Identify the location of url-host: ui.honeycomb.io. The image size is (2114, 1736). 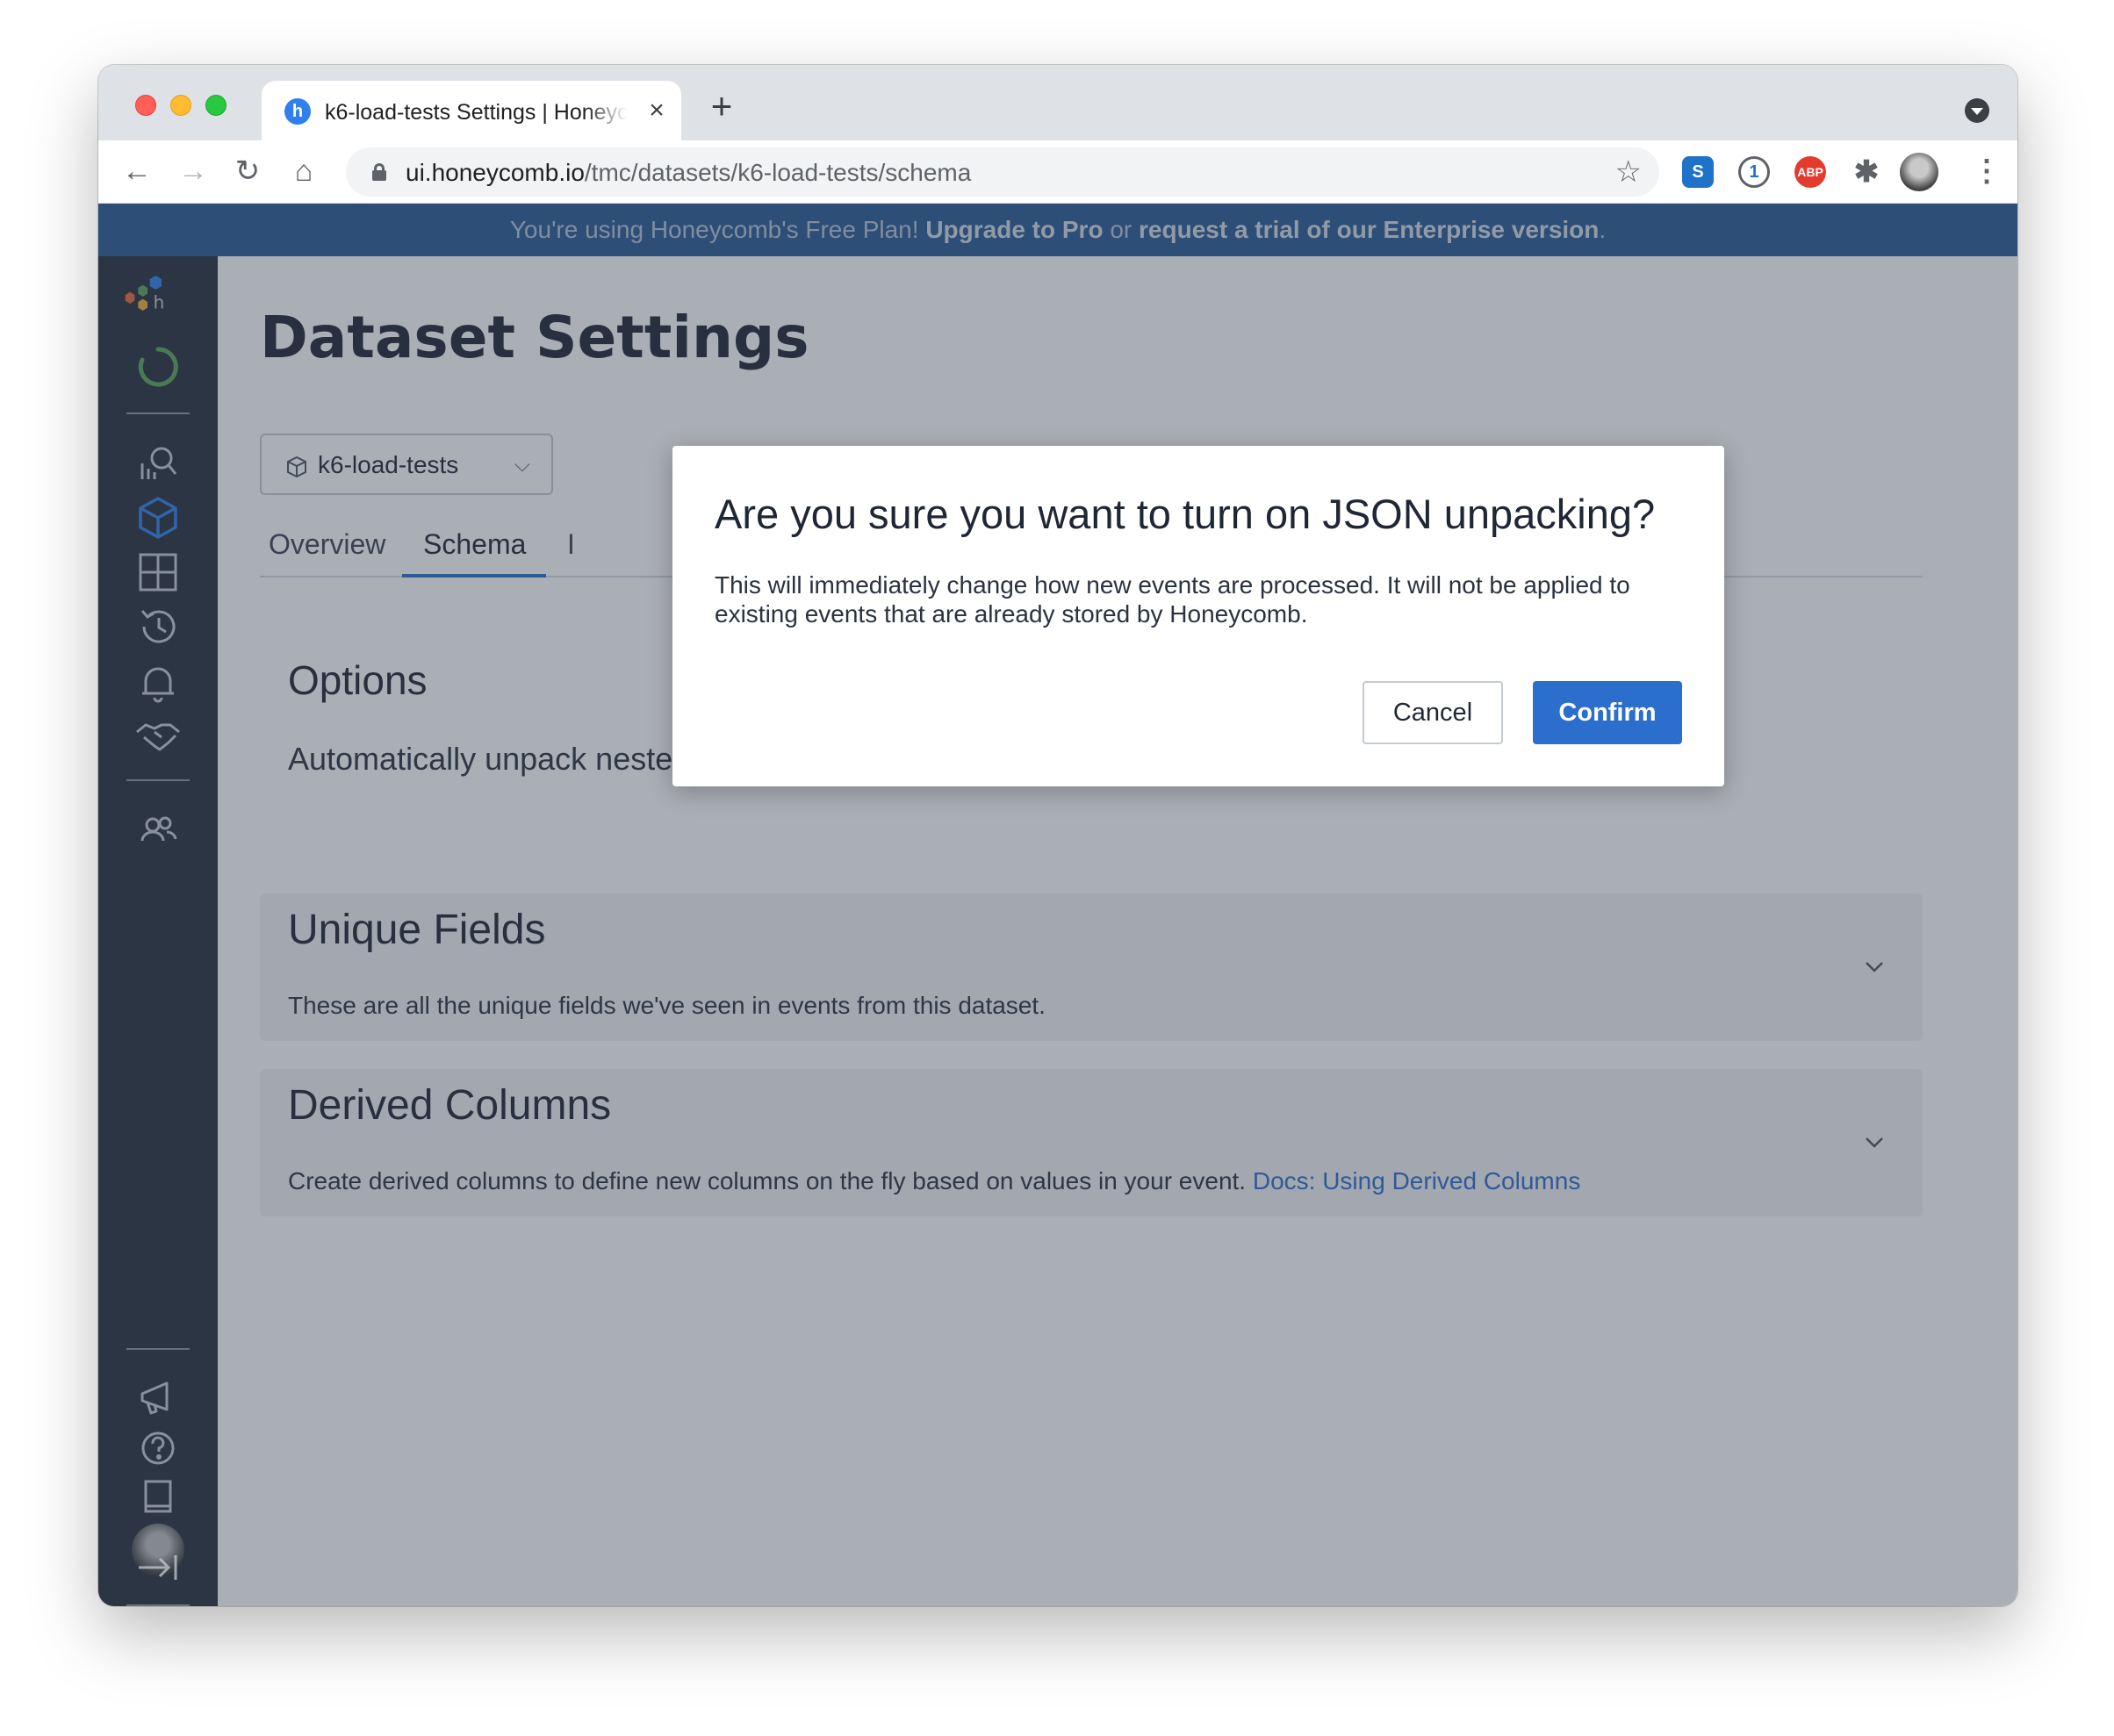
(496, 172).